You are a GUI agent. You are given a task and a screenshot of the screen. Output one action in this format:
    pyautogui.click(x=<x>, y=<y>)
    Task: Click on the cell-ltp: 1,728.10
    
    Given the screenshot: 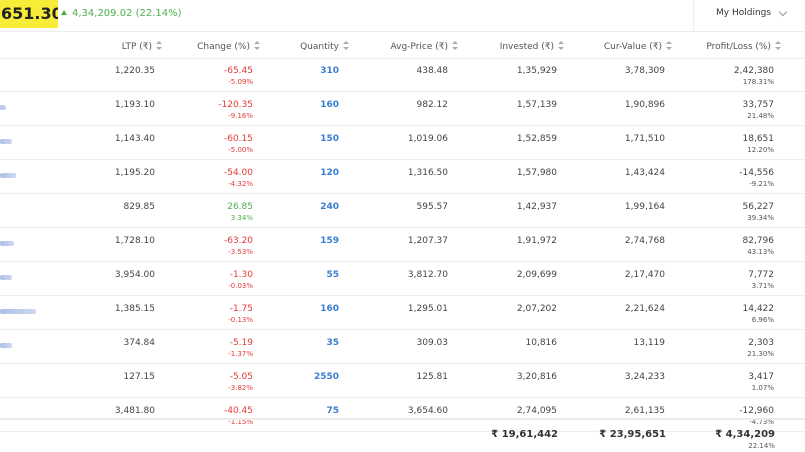 What is the action you would take?
    pyautogui.click(x=134, y=241)
    